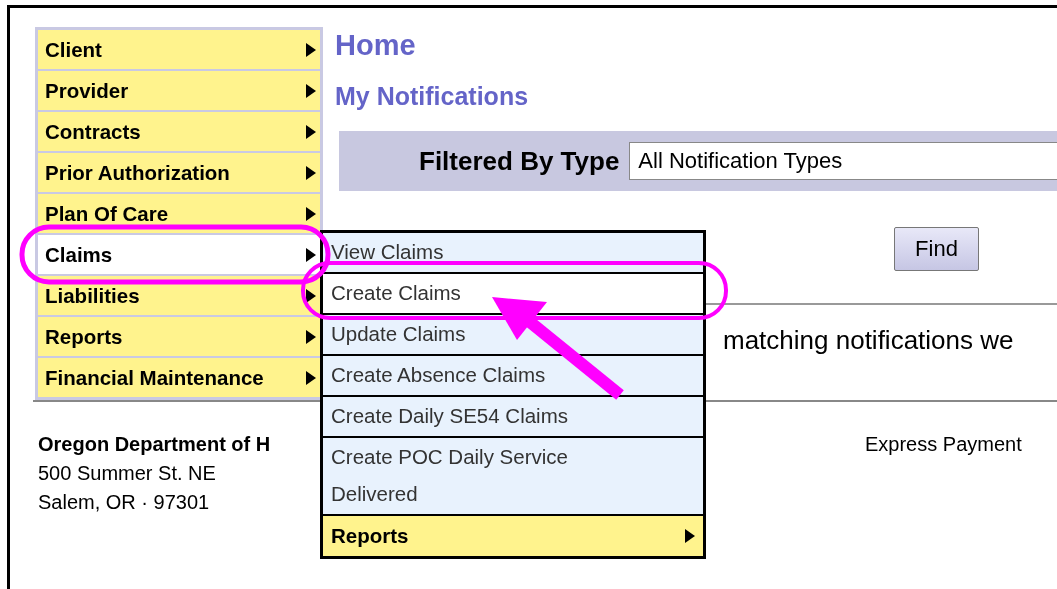 This screenshot has width=1057, height=589. What do you see at coordinates (843, 161) in the screenshot?
I see `type-dropdown: All Notification Types` at bounding box center [843, 161].